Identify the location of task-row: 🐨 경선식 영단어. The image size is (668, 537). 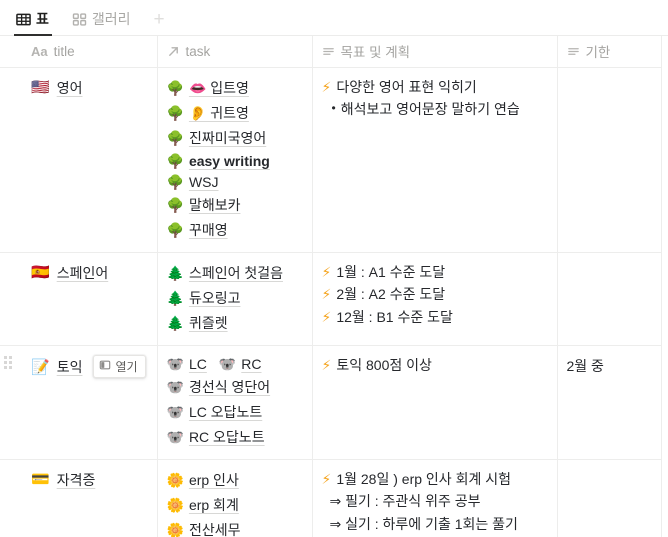
(235, 387).